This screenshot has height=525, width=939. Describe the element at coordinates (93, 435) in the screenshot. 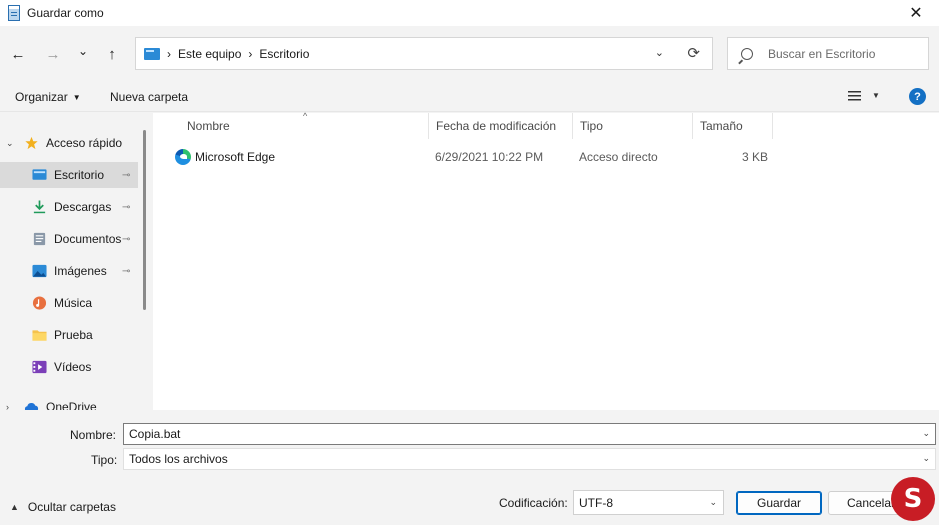

I see `filename-label: Nombre:` at that location.